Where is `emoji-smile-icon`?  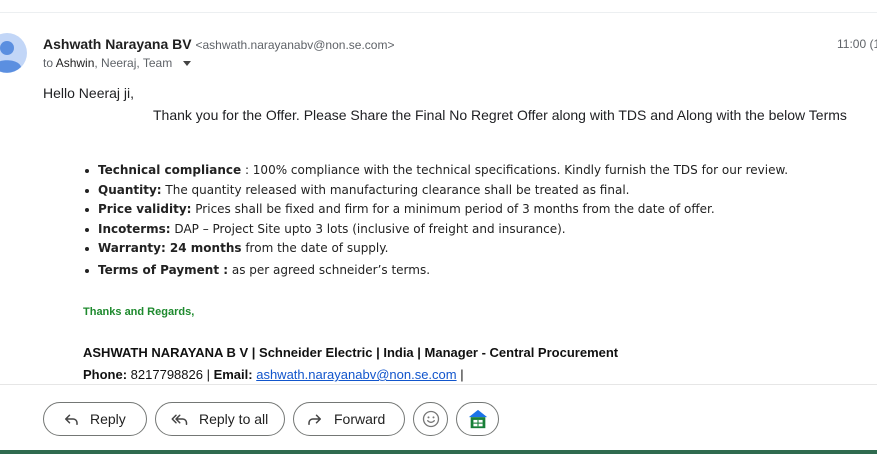 emoji-smile-icon is located at coordinates (430, 419).